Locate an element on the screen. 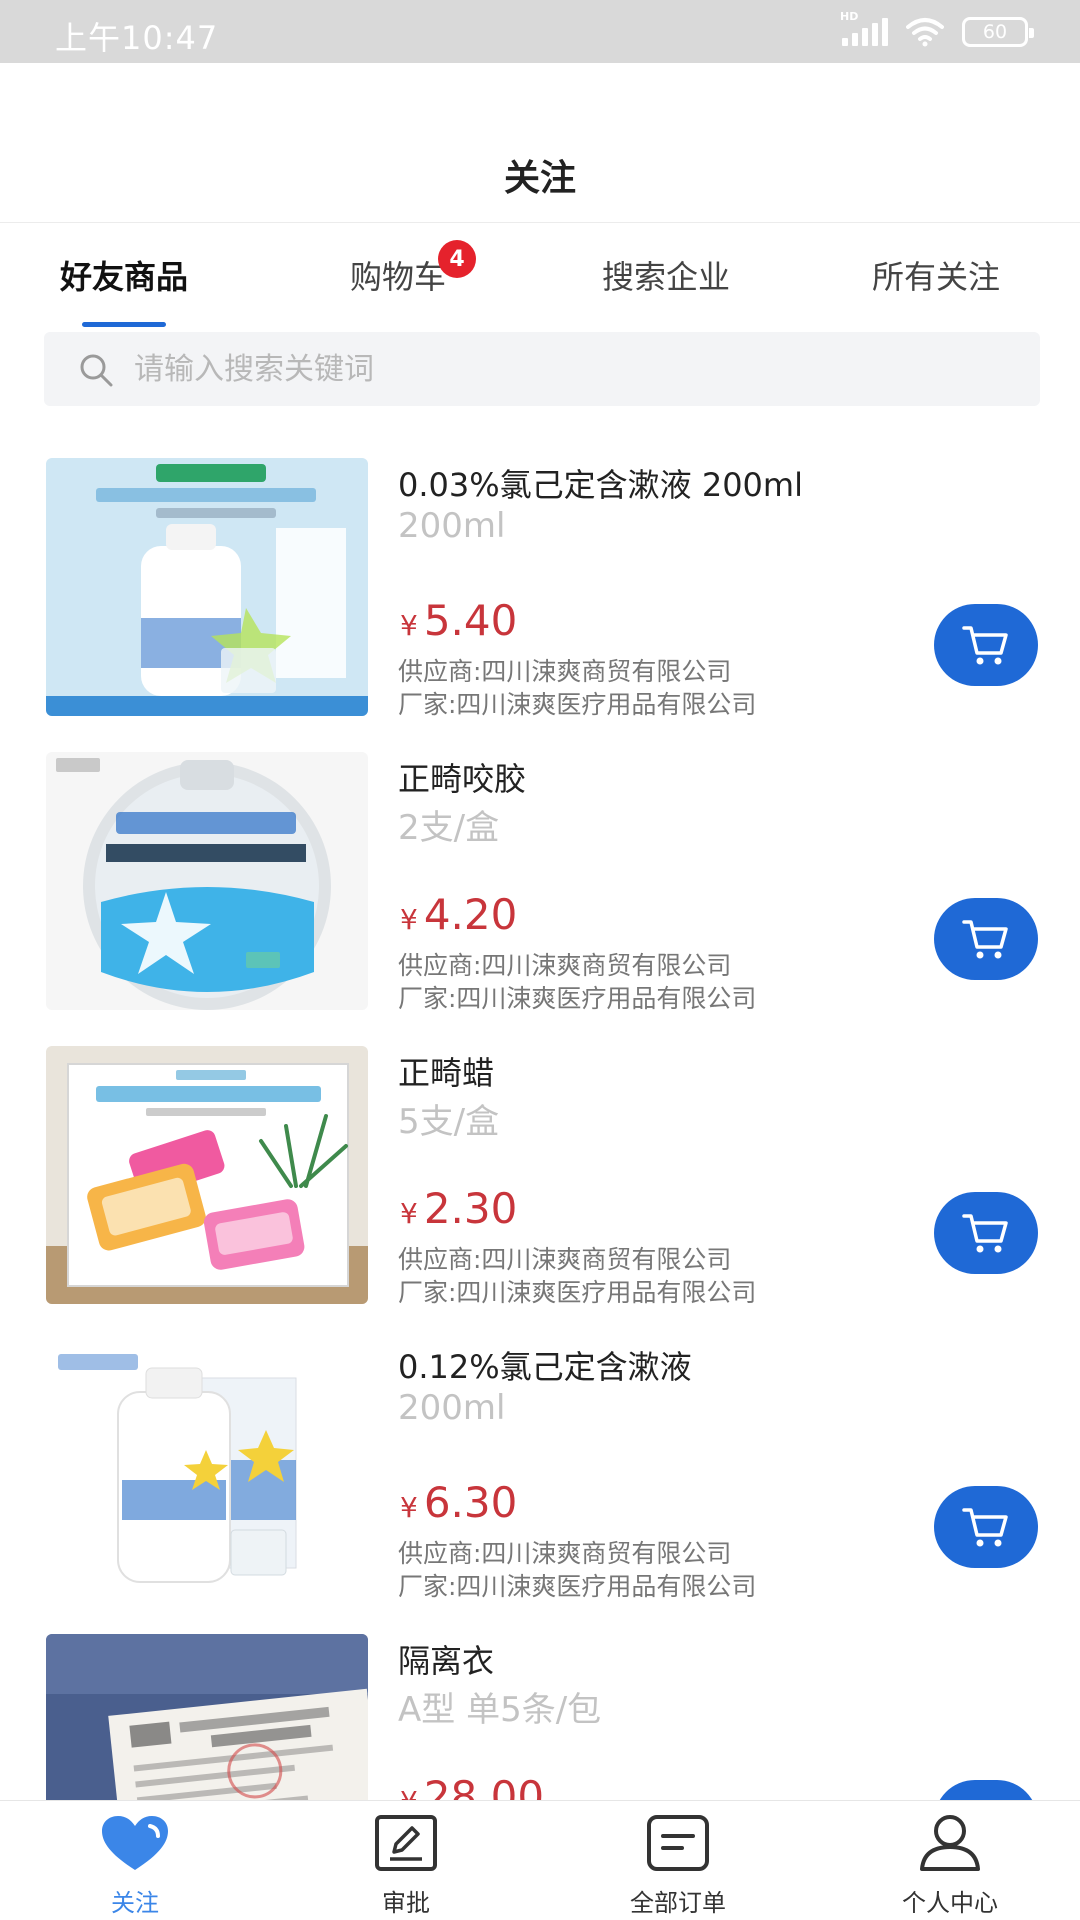 This screenshot has height=1920, width=1080. nav-label: 个人中心 is located at coordinates (950, 1903).